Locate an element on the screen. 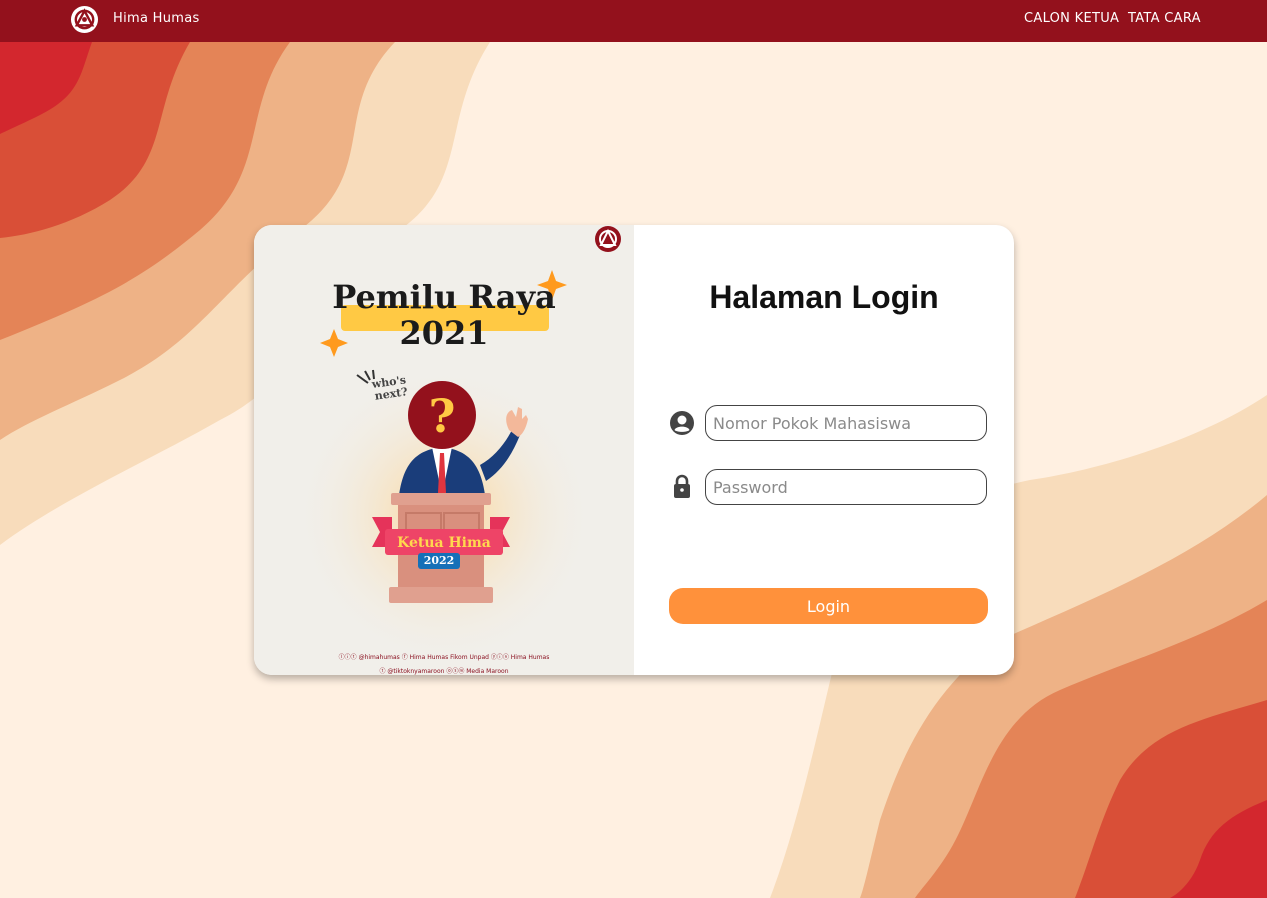  poster-logo-icon is located at coordinates (608, 239).